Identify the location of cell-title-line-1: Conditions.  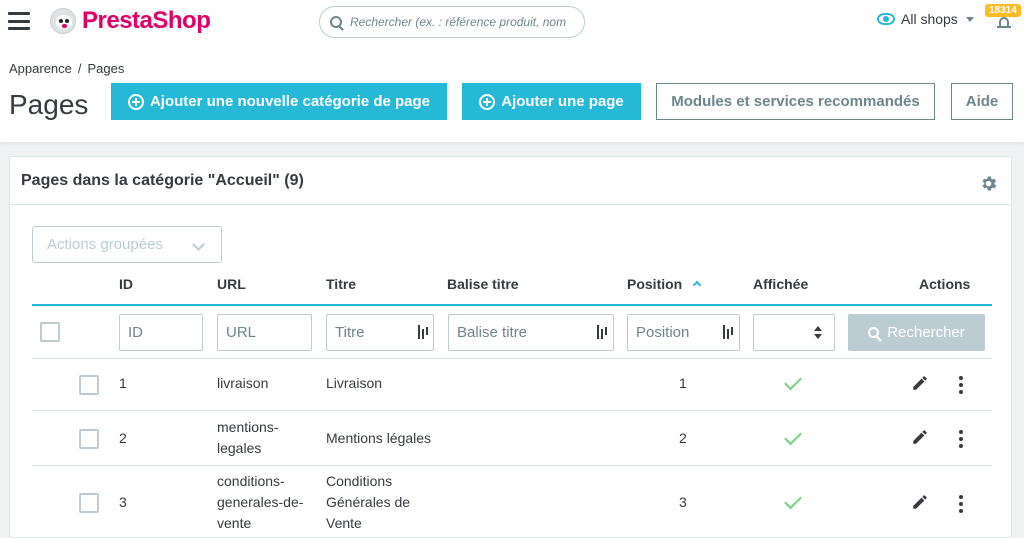
(359, 481).